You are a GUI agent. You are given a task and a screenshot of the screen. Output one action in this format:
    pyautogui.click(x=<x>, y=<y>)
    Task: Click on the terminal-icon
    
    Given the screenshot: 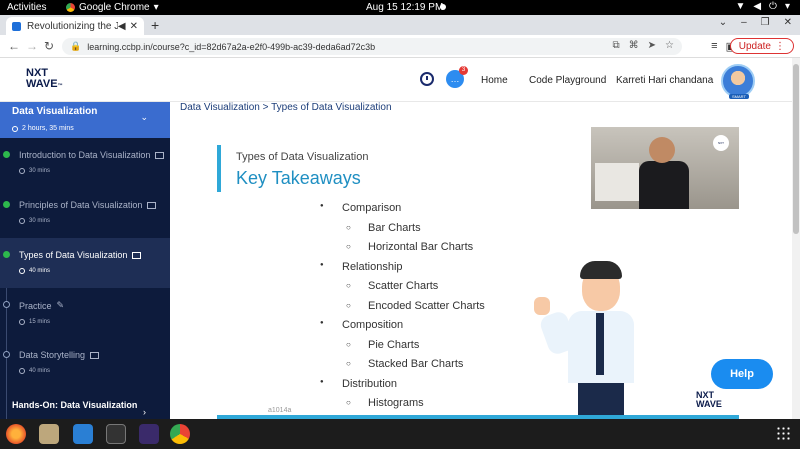 What is the action you would take?
    pyautogui.click(x=116, y=434)
    